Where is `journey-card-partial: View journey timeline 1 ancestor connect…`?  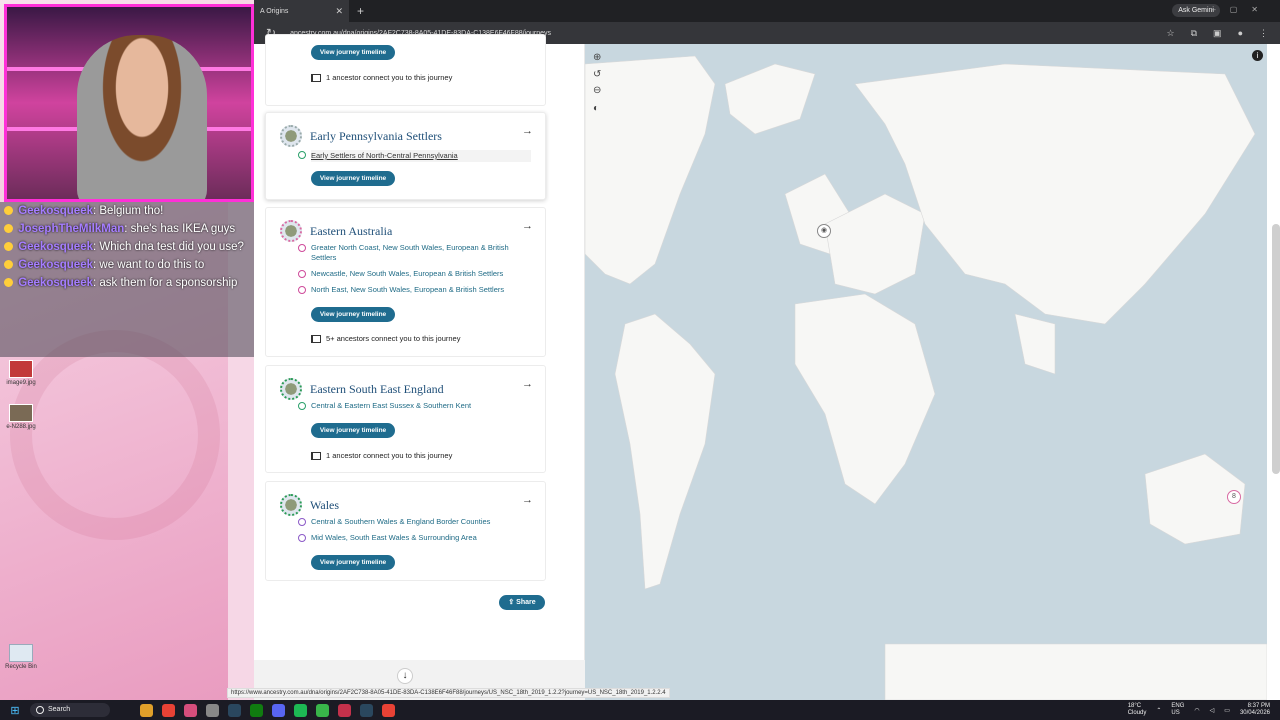
journey-card-partial: View journey timeline 1 ancestor connect… is located at coordinates (405, 70).